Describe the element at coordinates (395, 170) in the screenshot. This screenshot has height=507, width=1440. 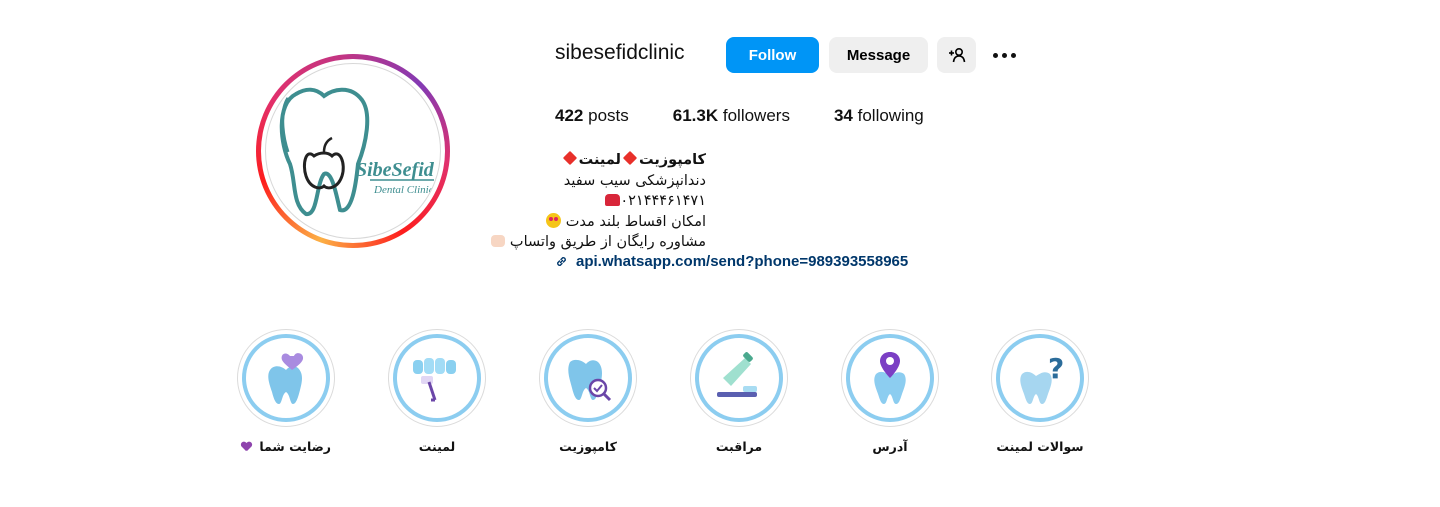
I see `logo-text: SibeSefid` at that location.